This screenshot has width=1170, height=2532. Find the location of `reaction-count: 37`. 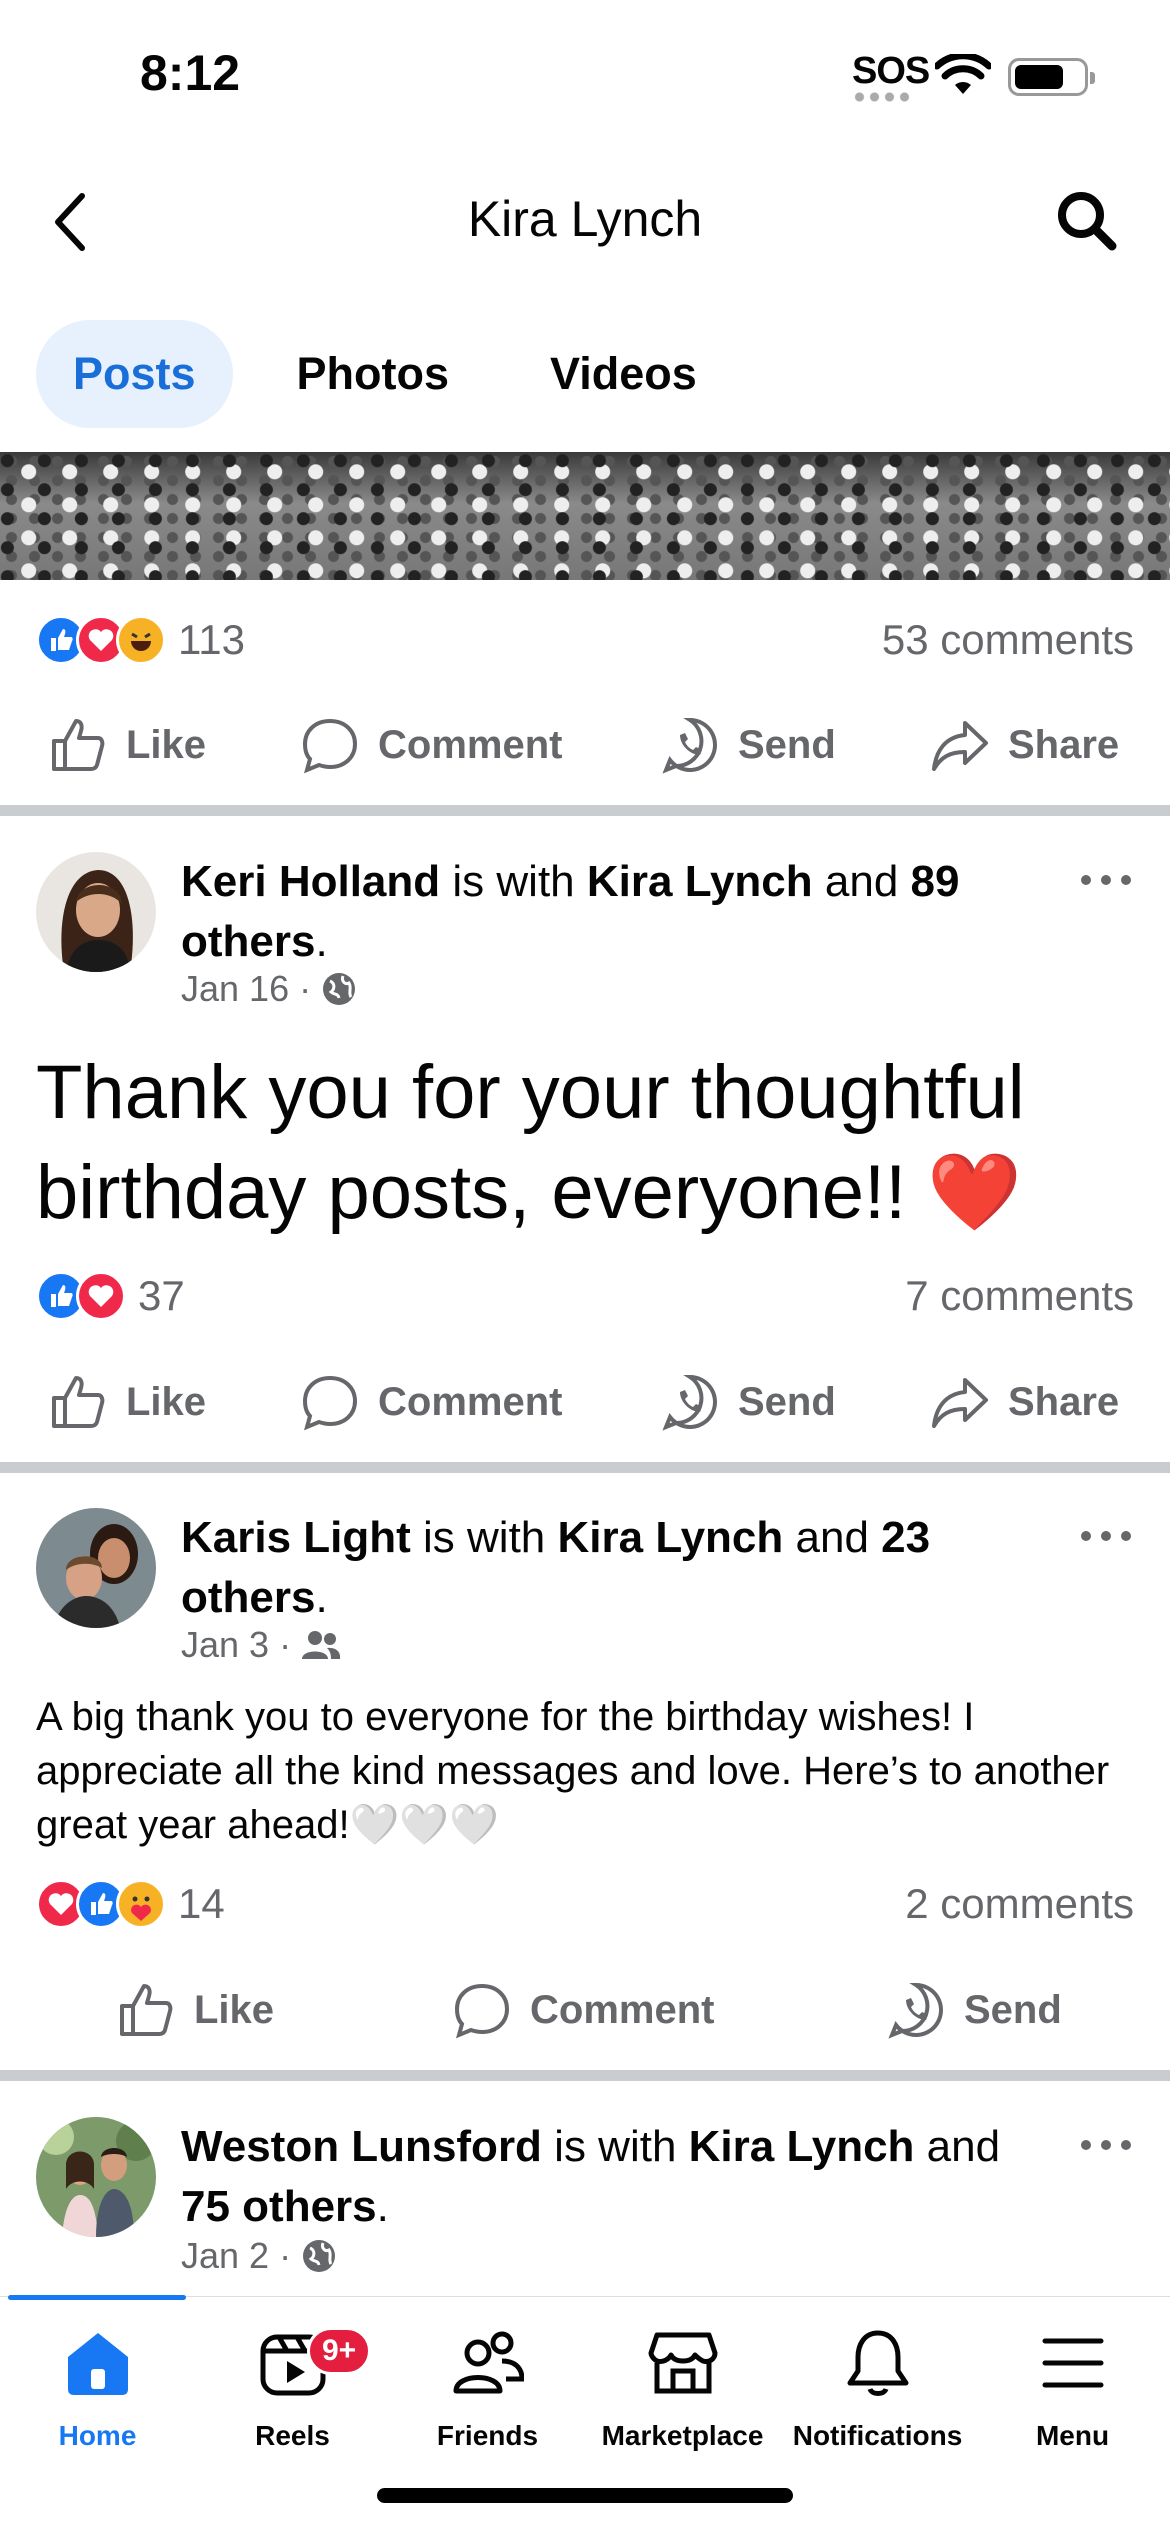

reaction-count: 37 is located at coordinates (161, 1295).